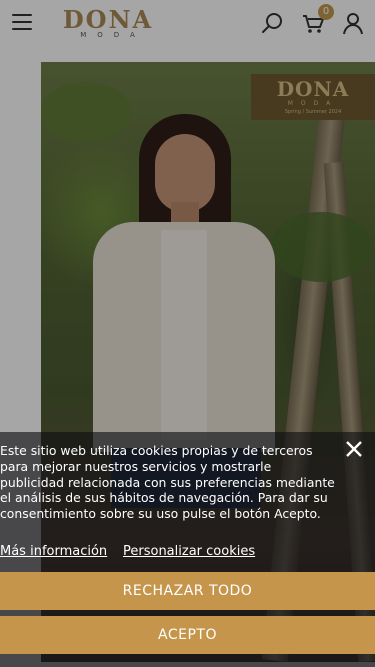 This screenshot has height=667, width=375. I want to click on close-icon, so click(354, 449).